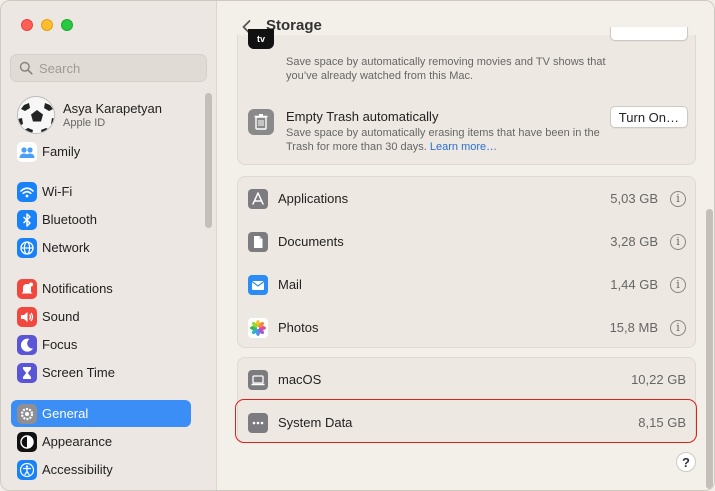 This screenshot has width=715, height=491. I want to click on sidebar-item-wifi: Wi-Fi, so click(101, 191).